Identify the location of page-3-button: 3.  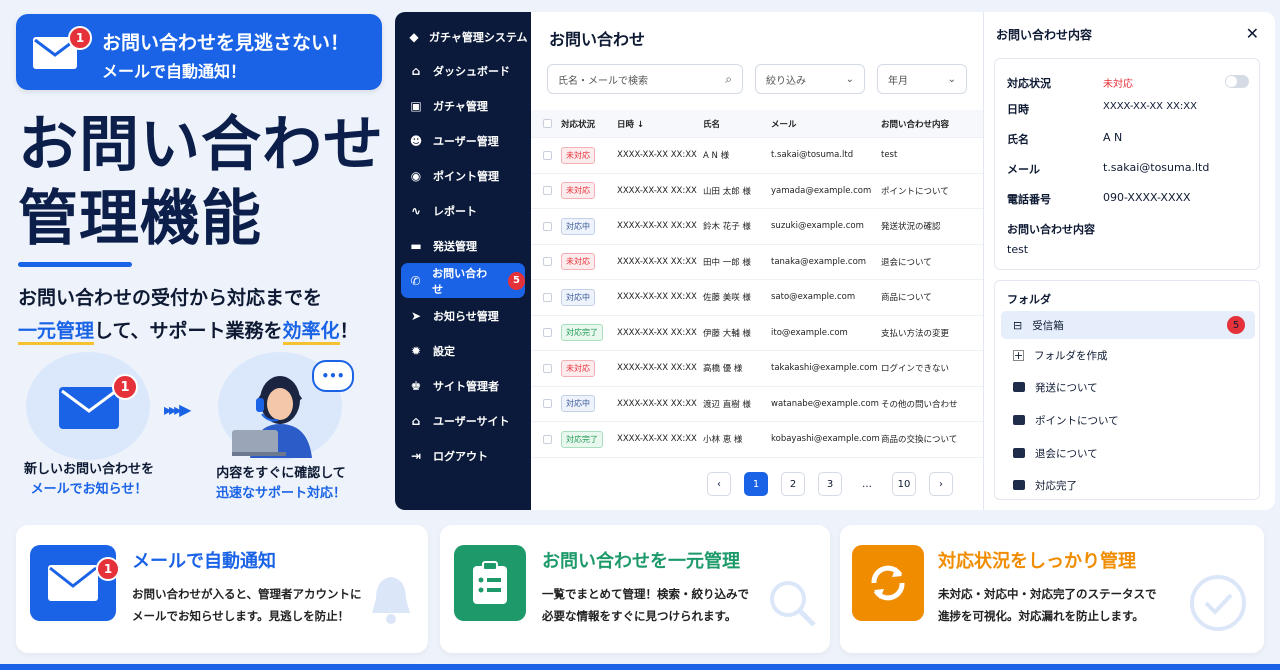
(830, 484).